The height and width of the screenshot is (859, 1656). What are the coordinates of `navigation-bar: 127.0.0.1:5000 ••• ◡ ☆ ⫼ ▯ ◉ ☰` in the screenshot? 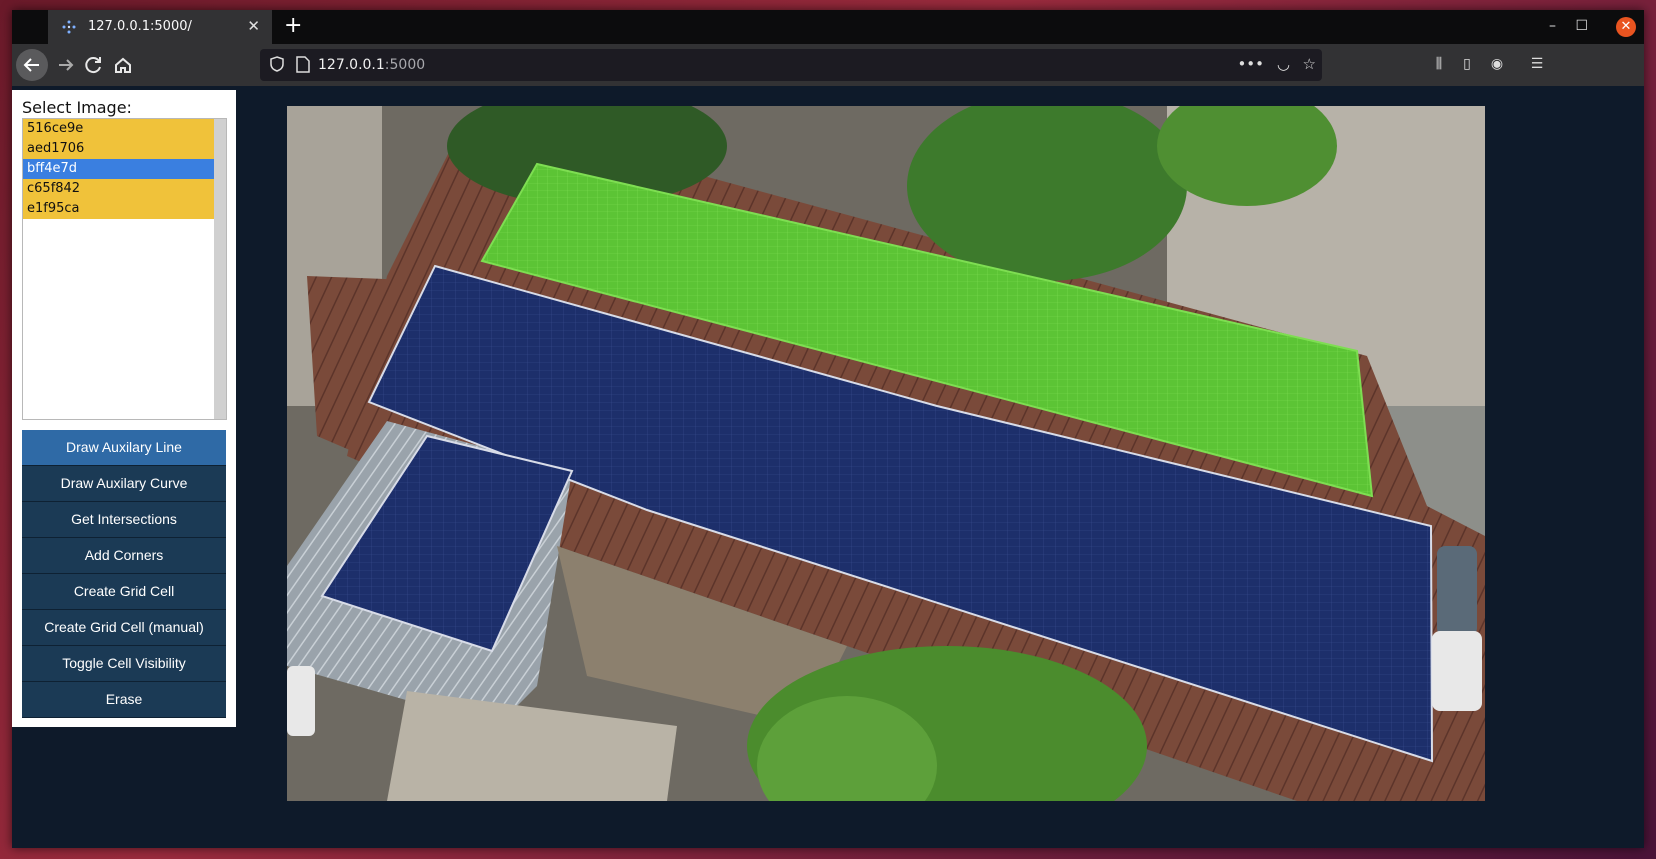 It's located at (828, 65).